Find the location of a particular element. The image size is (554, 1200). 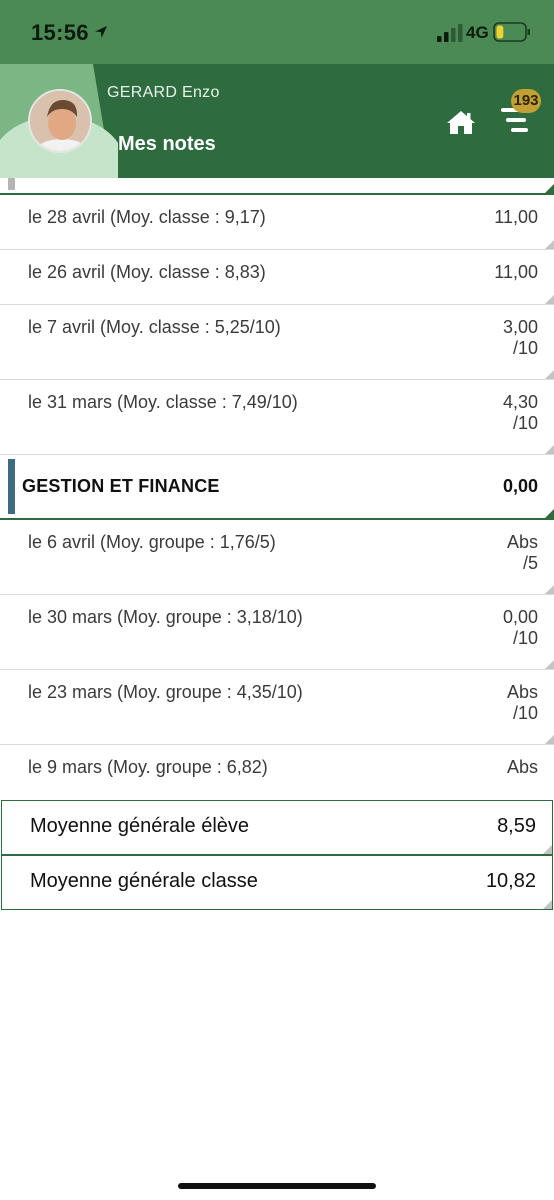

grade-row: le 26 avril (Moy. classe : 8,83) 11,00 is located at coordinates (277, 277).